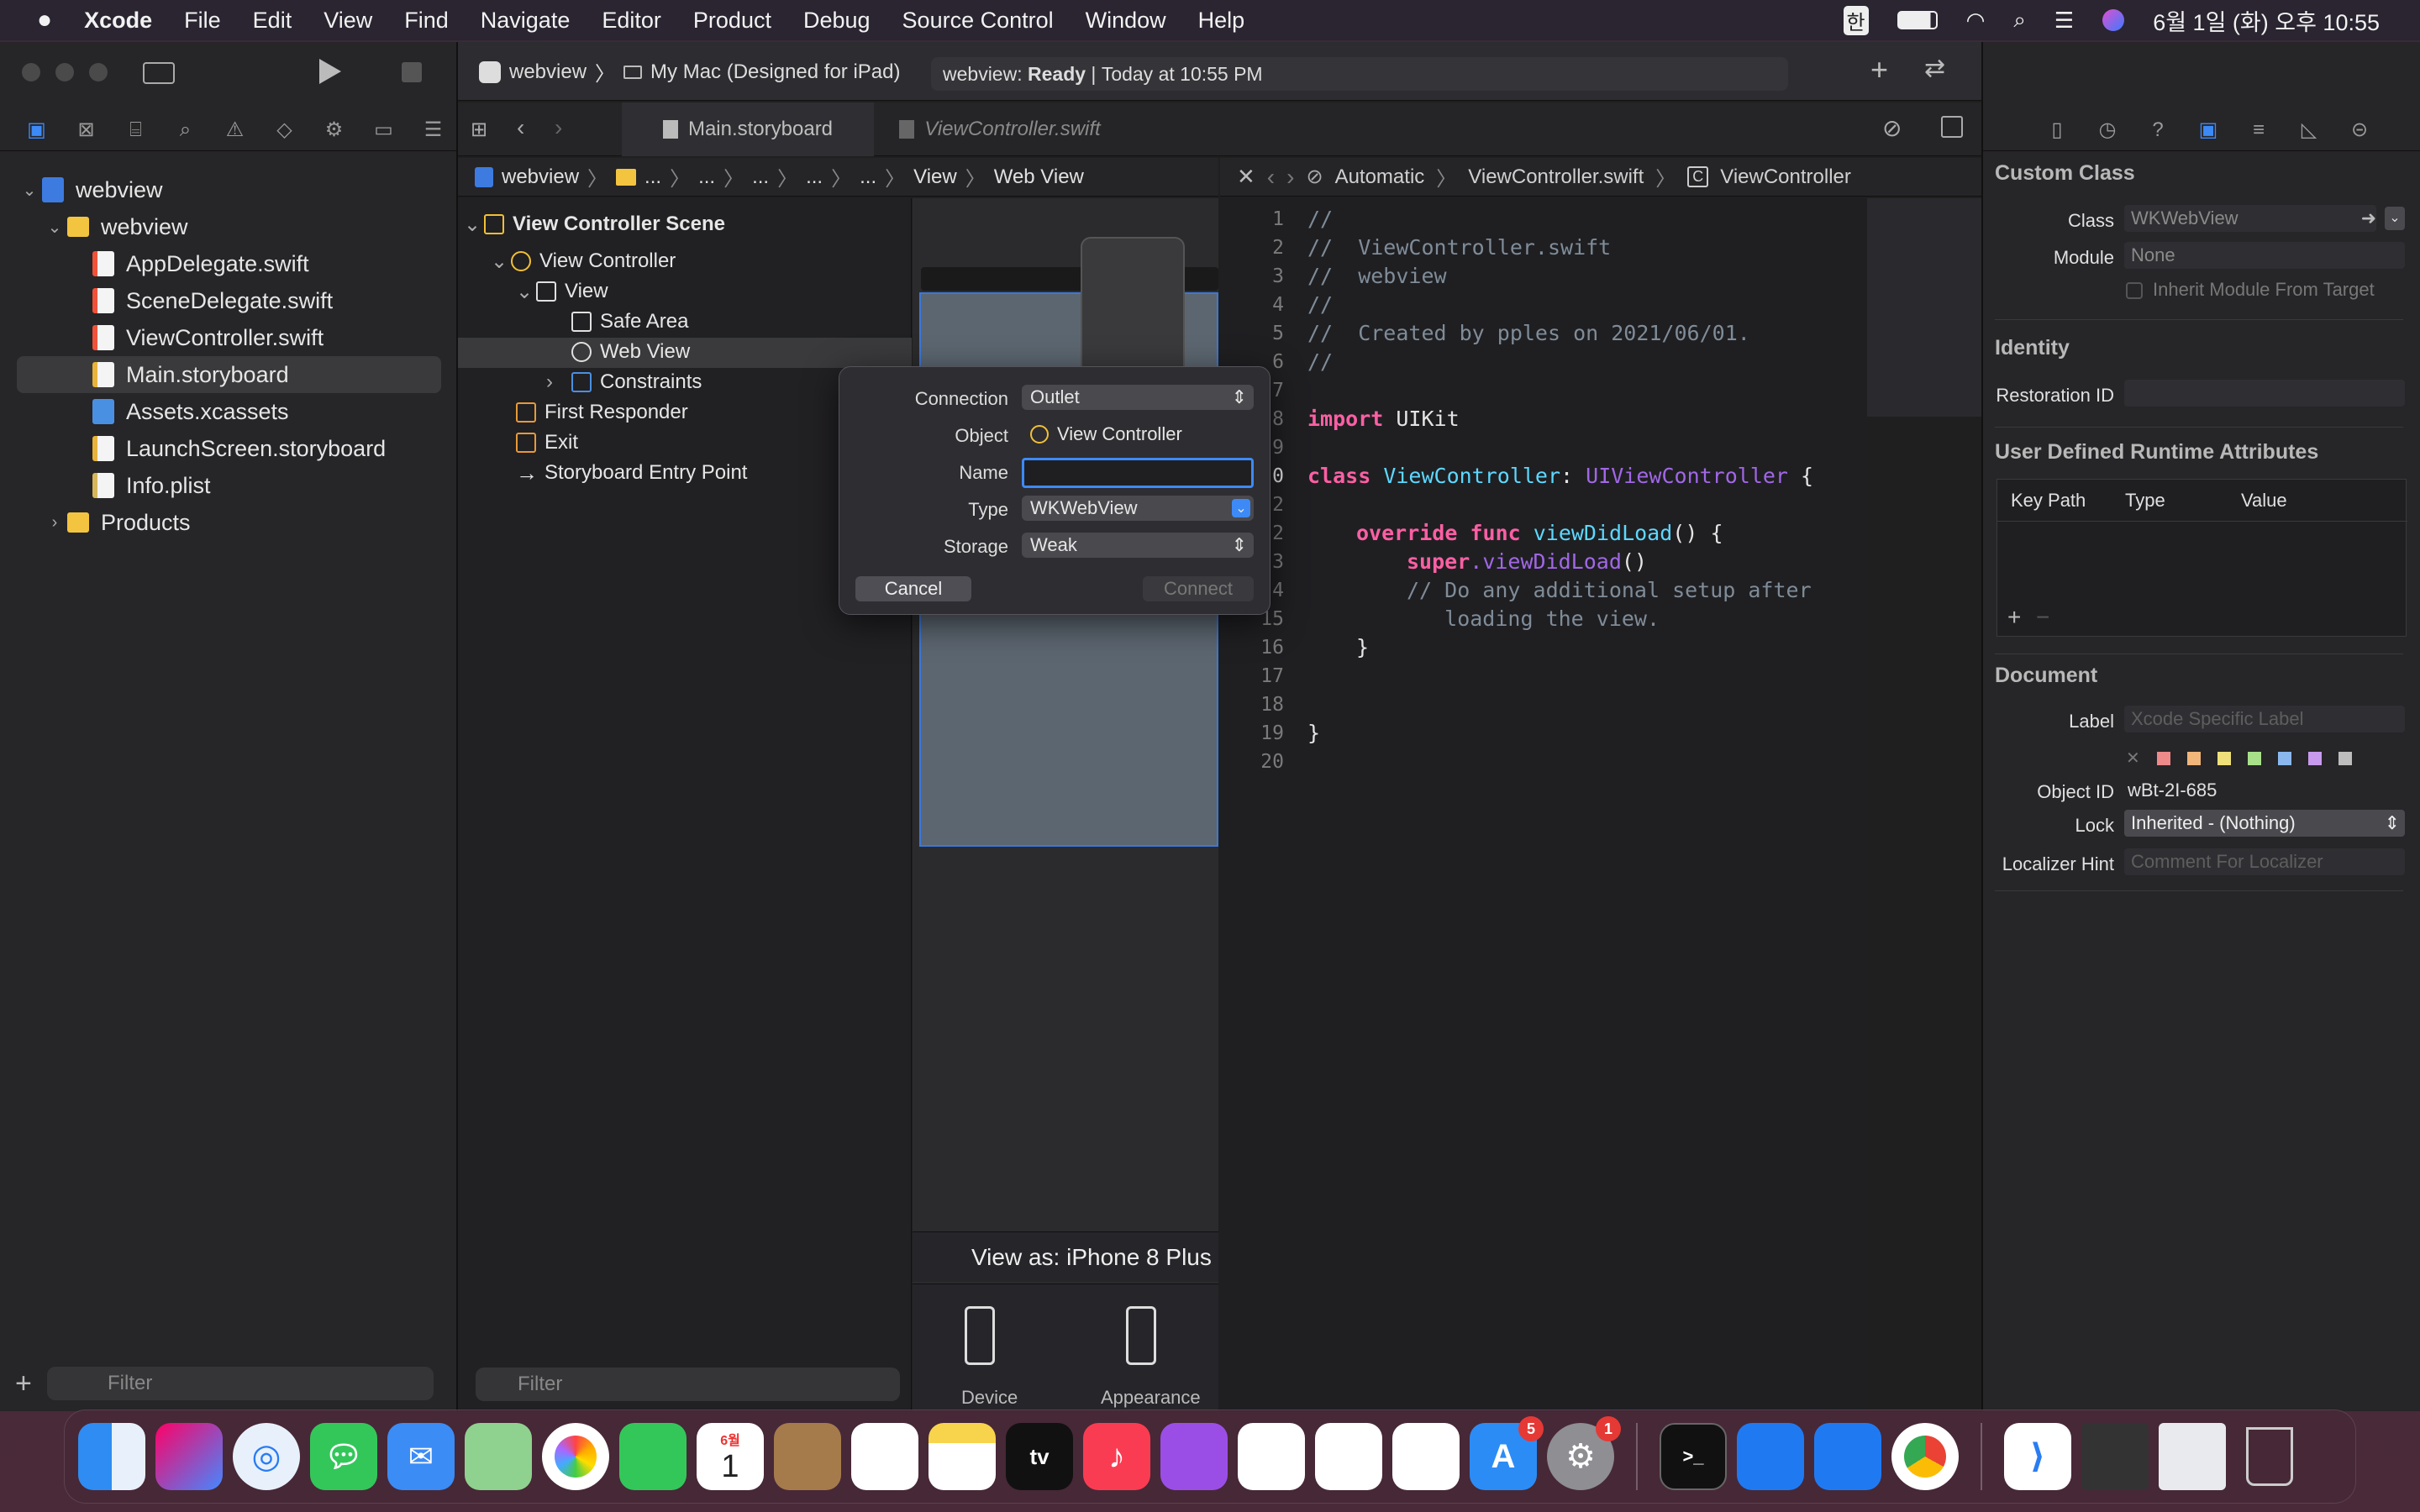  What do you see at coordinates (1924, 307) in the screenshot?
I see `code-minimap` at bounding box center [1924, 307].